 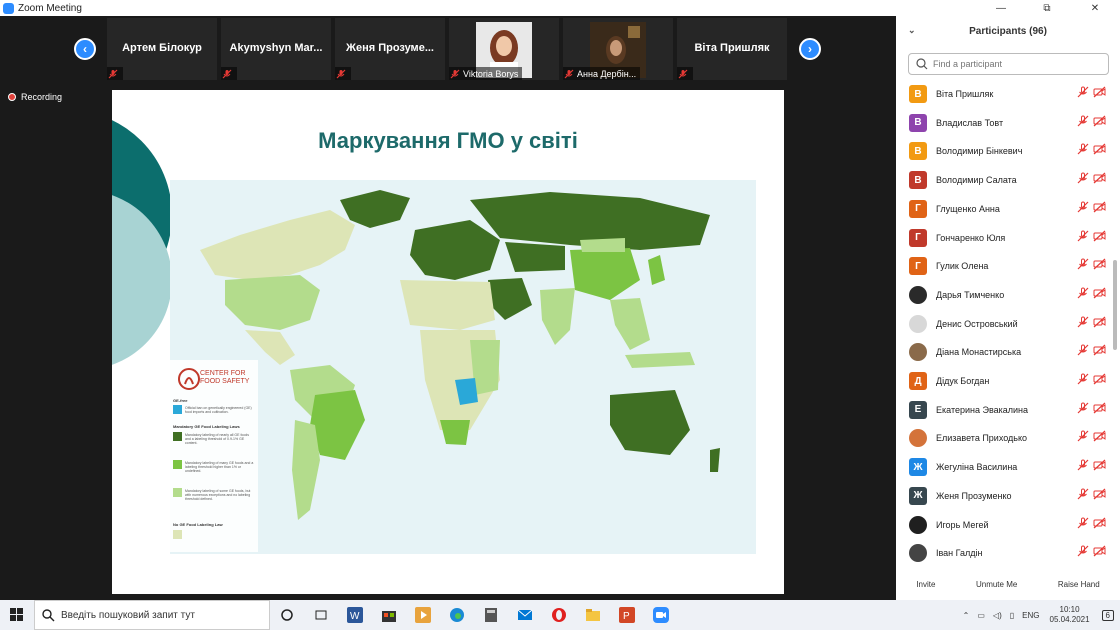 I want to click on participant-row: Денис Островський, so click(x=1003, y=324).